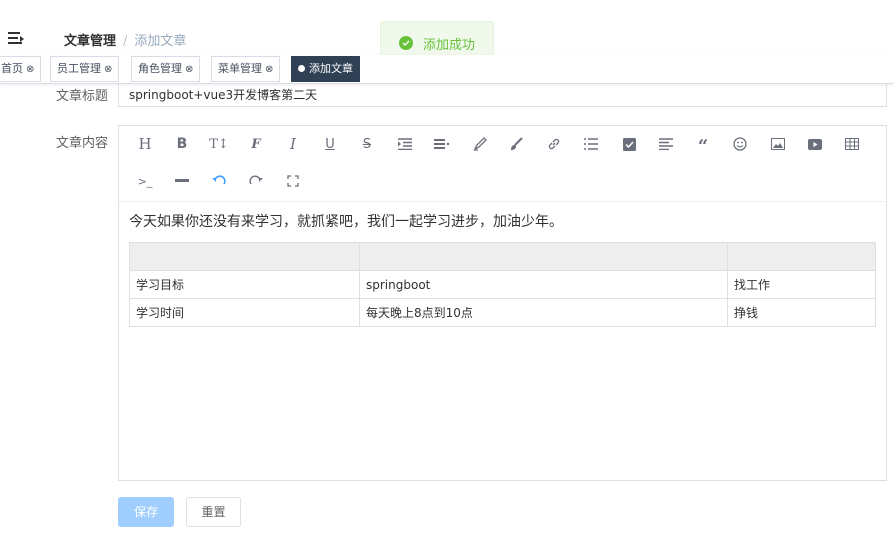  What do you see at coordinates (244, 312) in the screenshot?
I see `table-cell: 学习时间` at bounding box center [244, 312].